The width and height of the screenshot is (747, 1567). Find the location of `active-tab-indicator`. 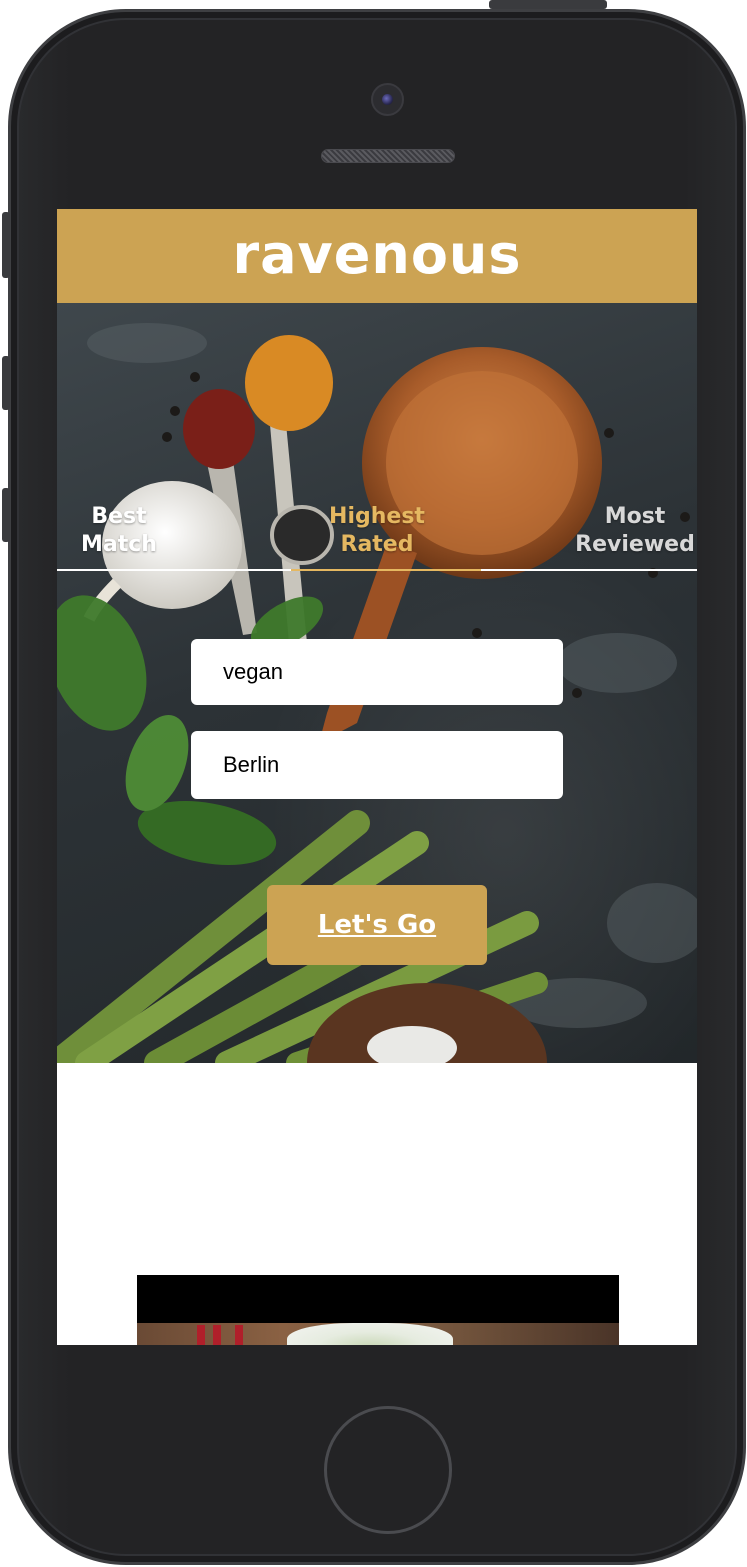

active-tab-indicator is located at coordinates (386, 570).